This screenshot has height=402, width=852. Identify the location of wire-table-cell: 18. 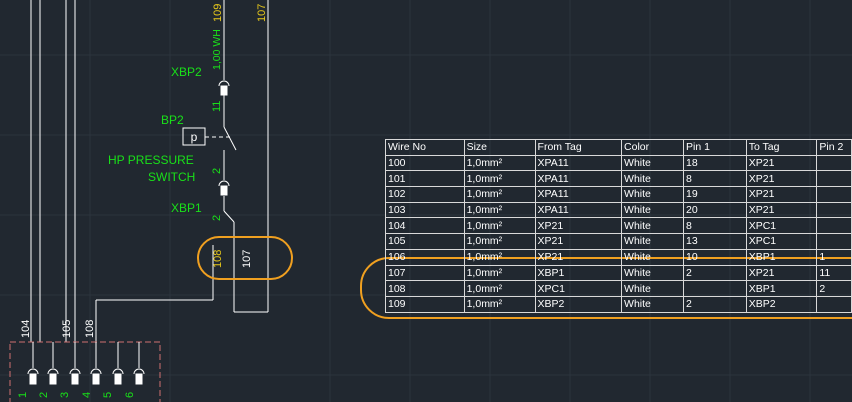
(715, 163).